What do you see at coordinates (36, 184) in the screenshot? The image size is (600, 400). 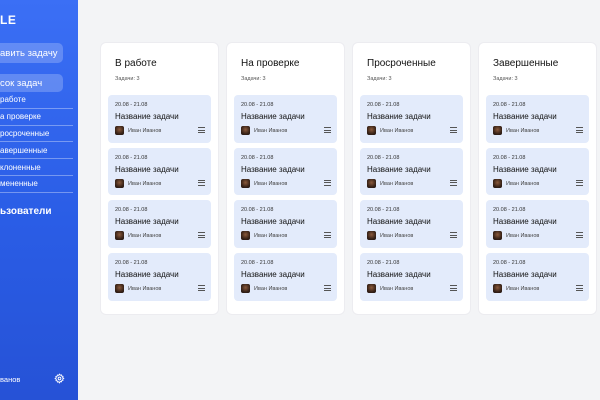 I see `sidebar-item-cancelled: мененные` at bounding box center [36, 184].